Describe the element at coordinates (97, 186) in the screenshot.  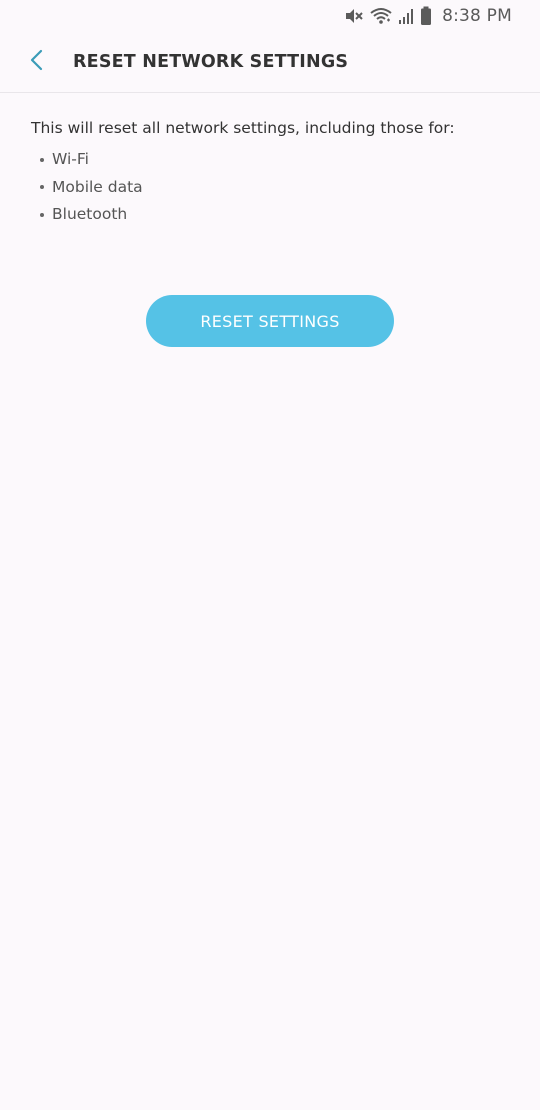
I see `list-item-label: Mobile data` at that location.